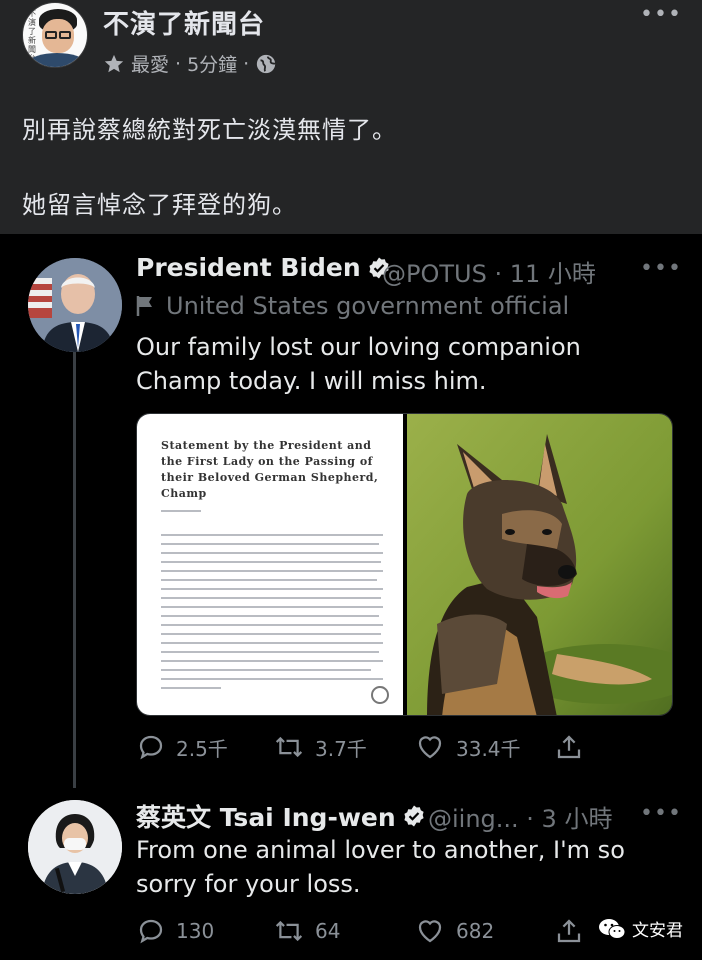 This screenshot has width=702, height=960. I want to click on page-name: 不演了新聞台, so click(184, 22).